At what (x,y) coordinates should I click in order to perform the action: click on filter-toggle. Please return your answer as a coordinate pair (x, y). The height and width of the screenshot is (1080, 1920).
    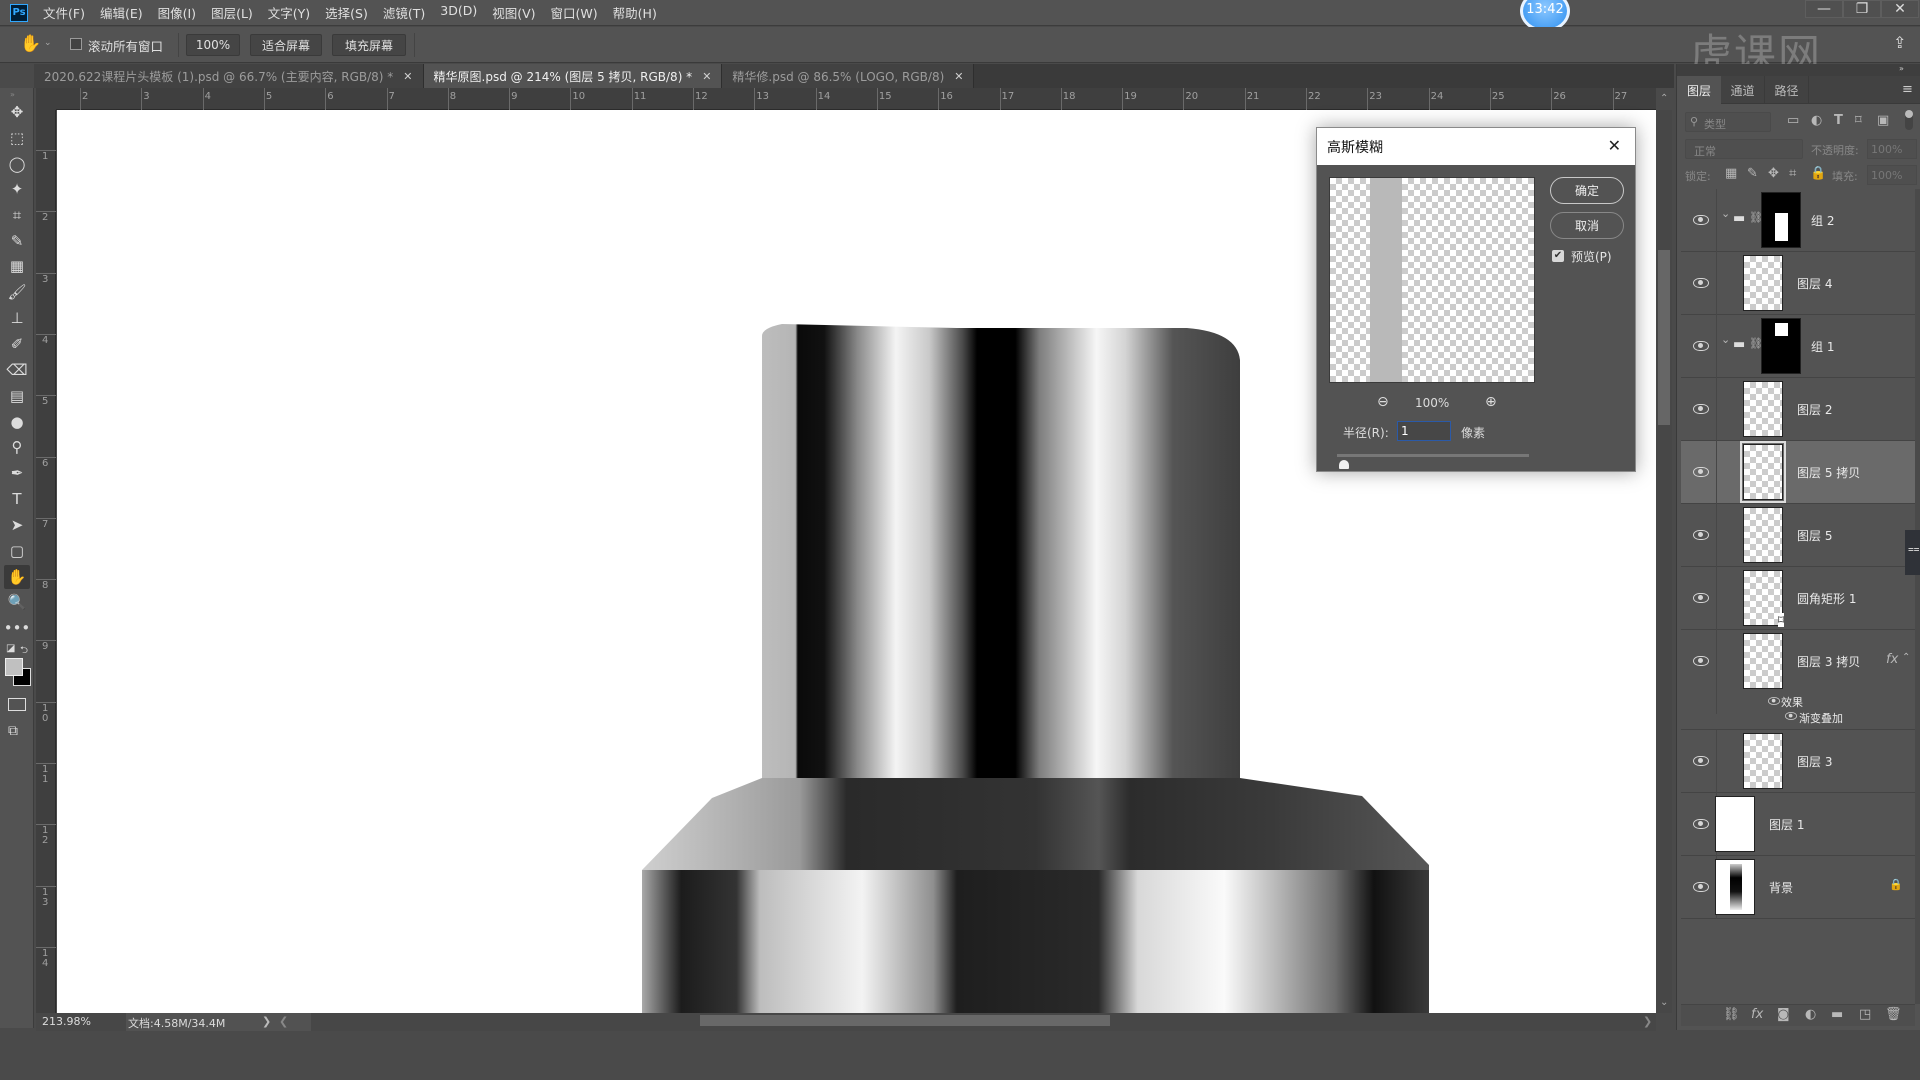
    Looking at the image, I should click on (1909, 120).